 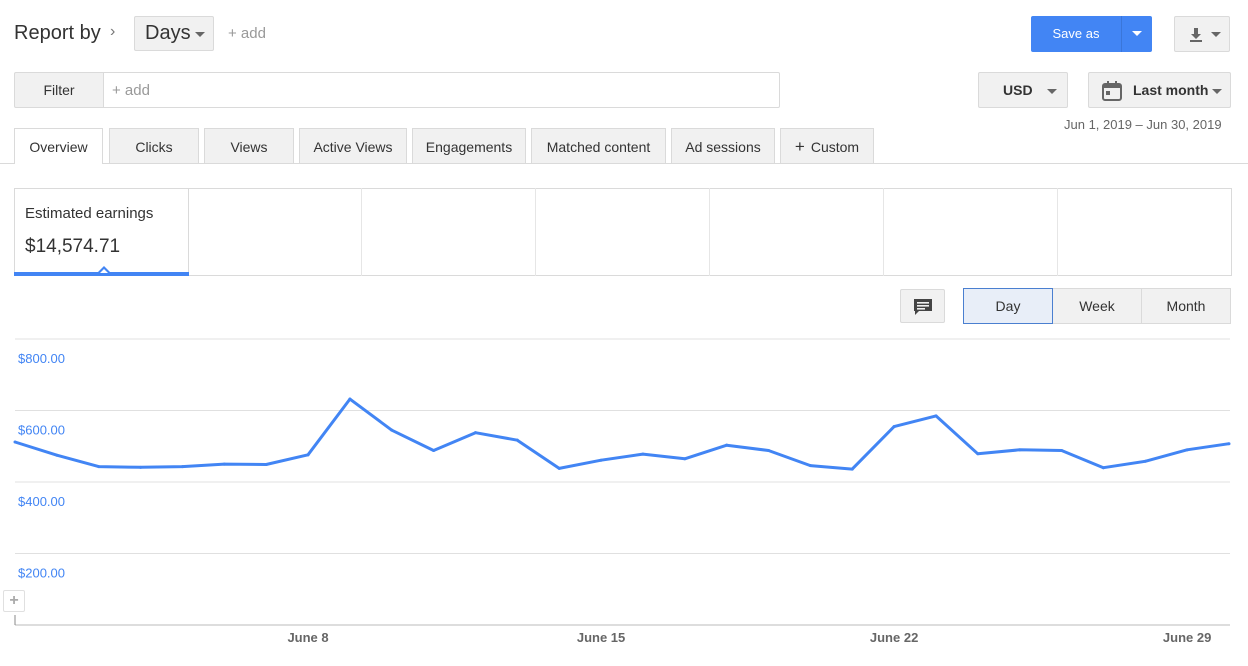 I want to click on scorecard-value: $14,574.71, so click(x=73, y=246).